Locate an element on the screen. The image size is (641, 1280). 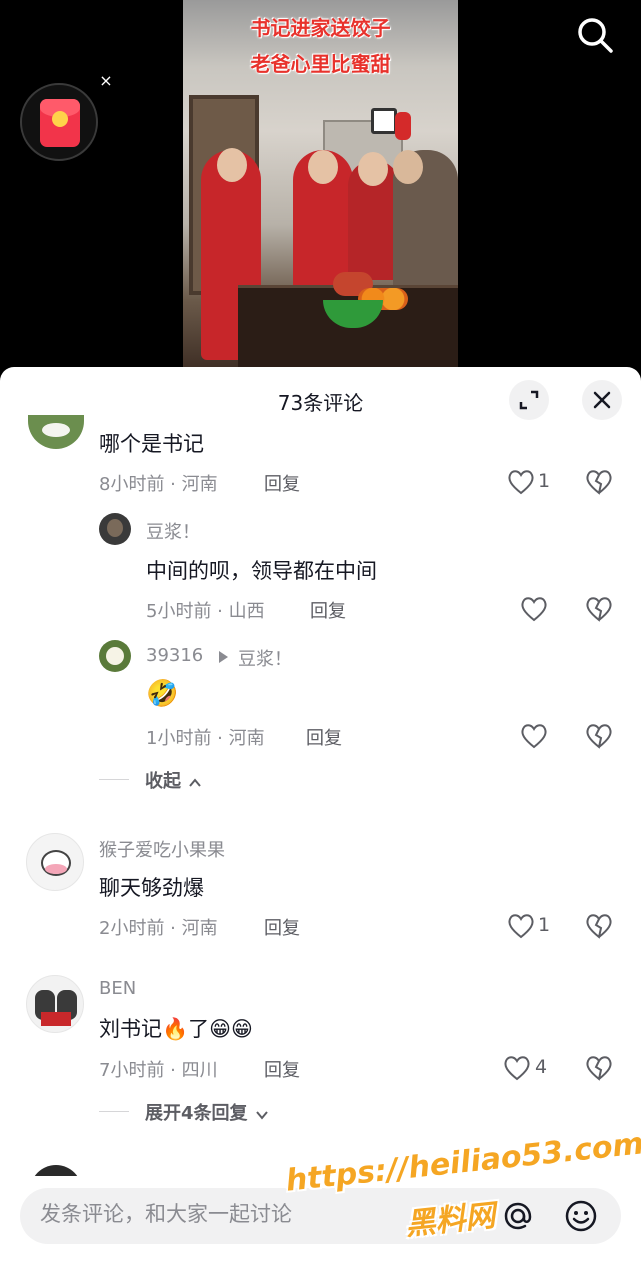
video-scene-clock is located at coordinates (384, 121).